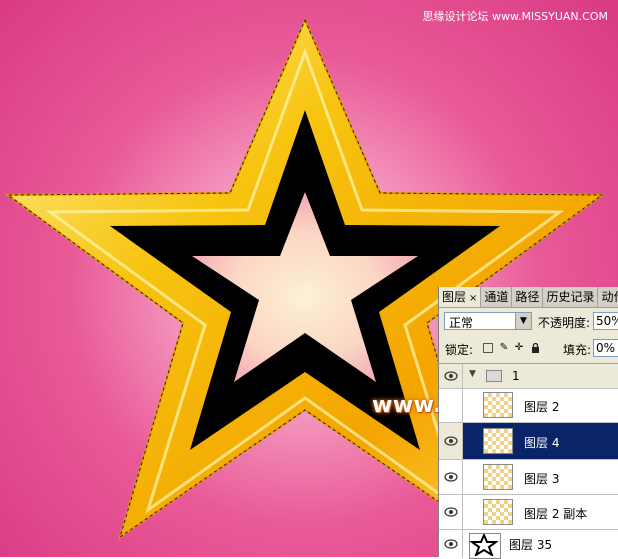 The height and width of the screenshot is (559, 618). What do you see at coordinates (488, 348) in the screenshot?
I see `lock-transparent-icon` at bounding box center [488, 348].